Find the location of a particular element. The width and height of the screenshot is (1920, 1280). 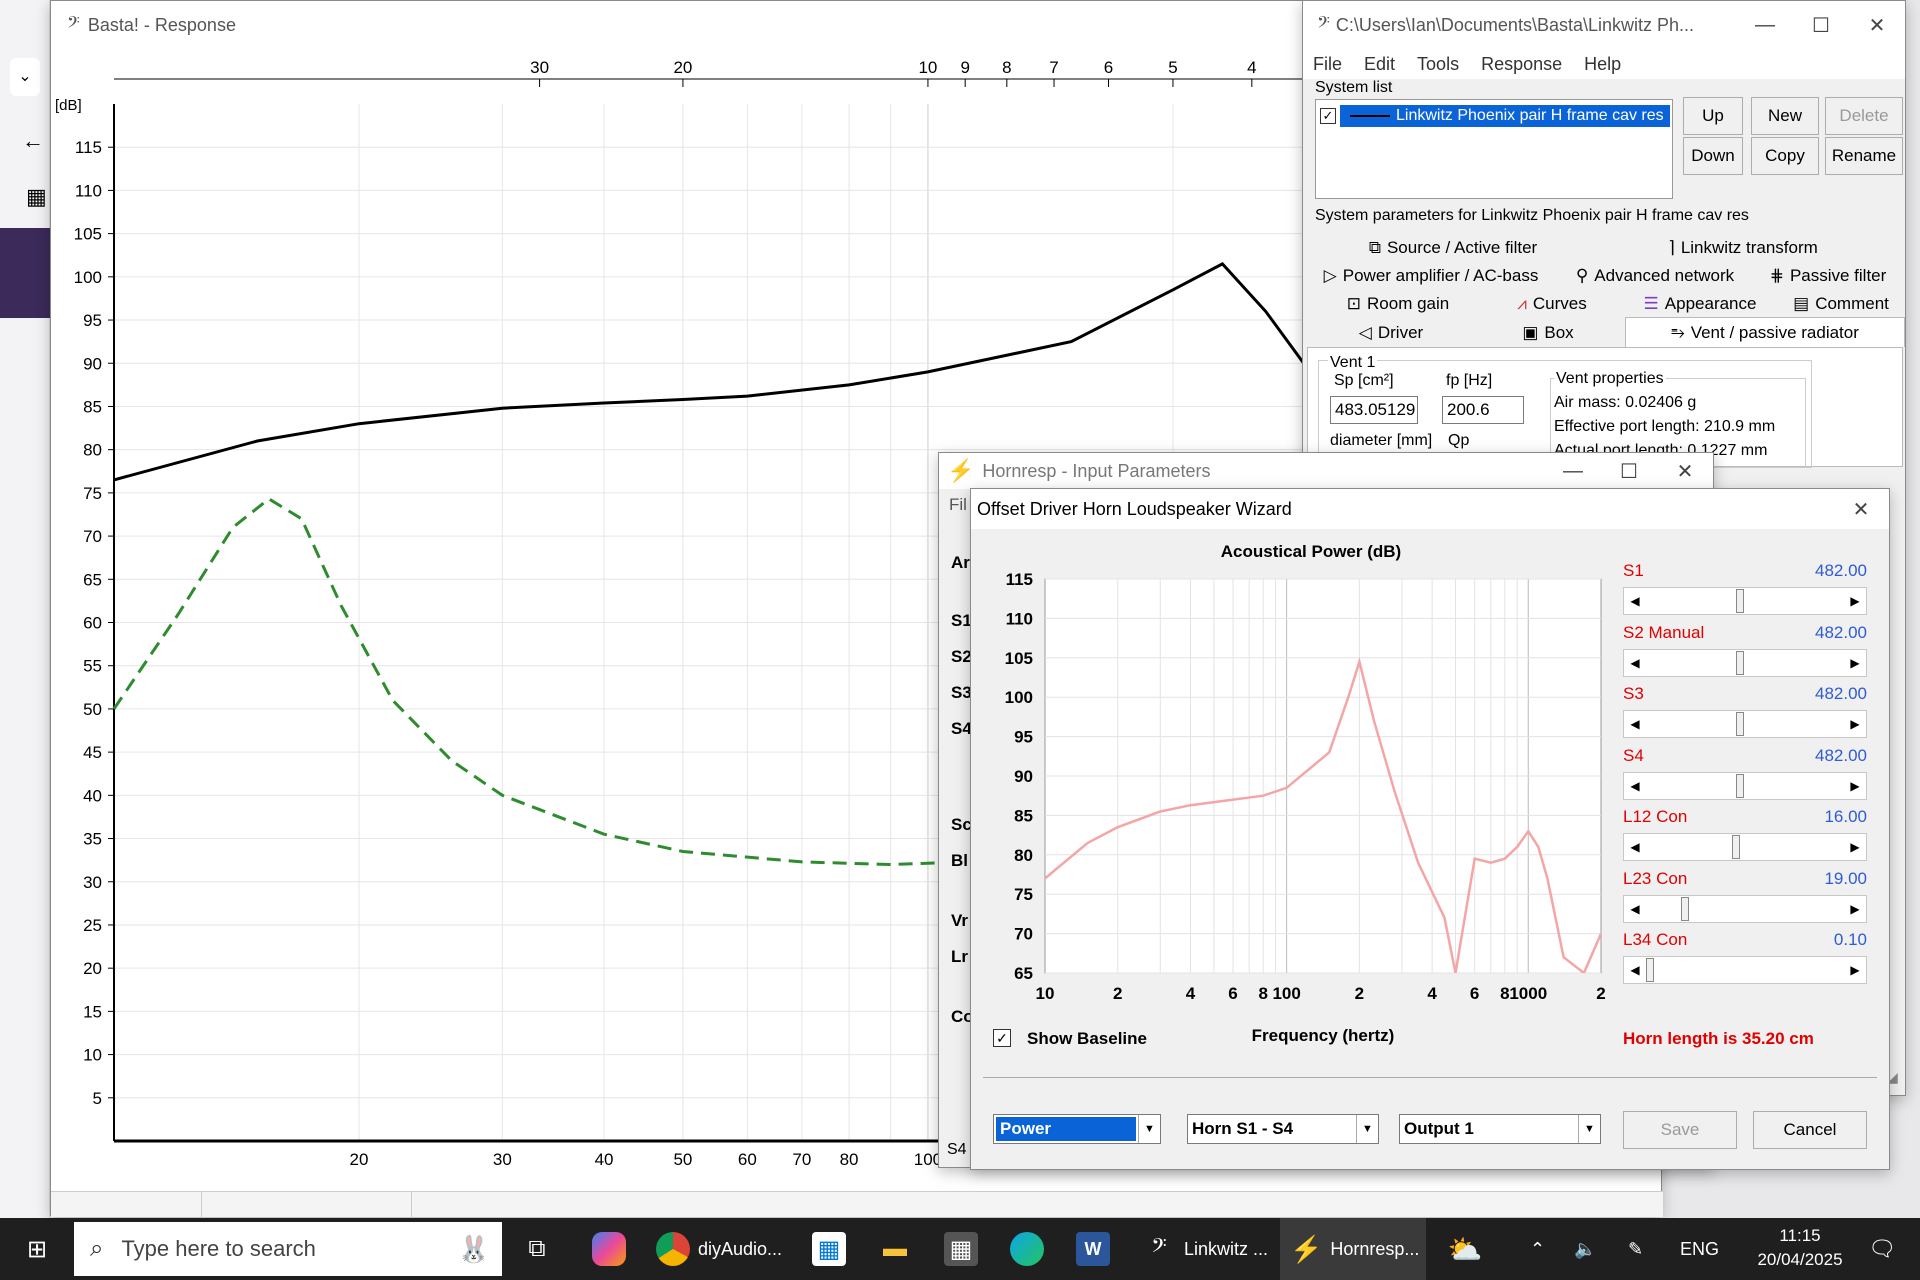

menu-tools: Tools is located at coordinates (1438, 64).